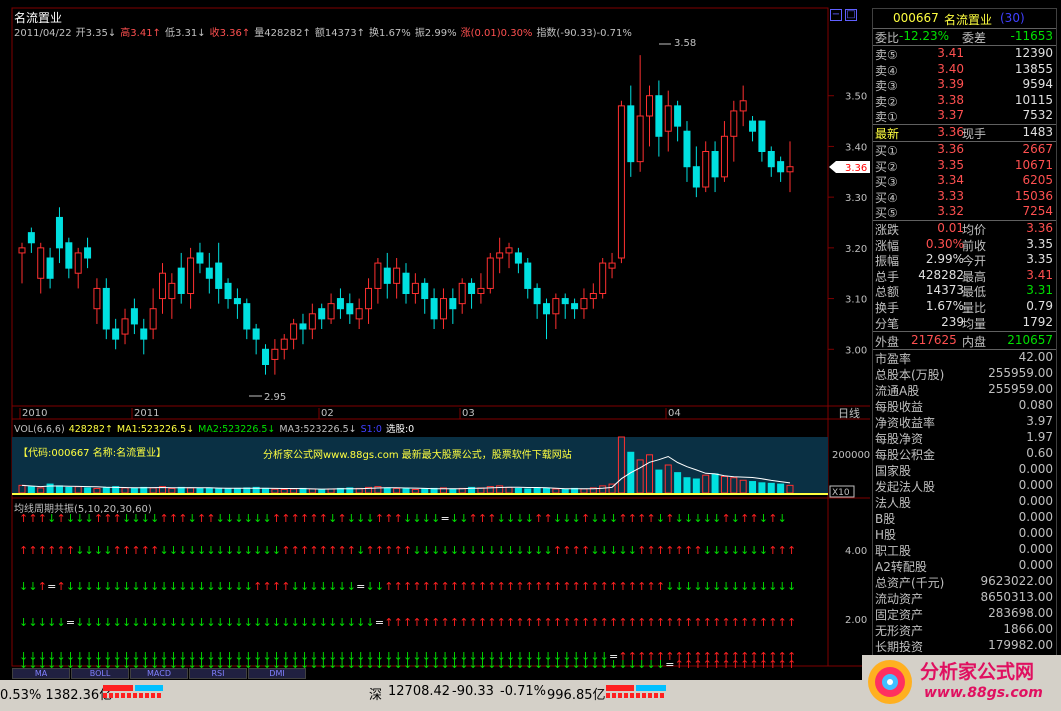 This screenshot has width=1061, height=711. Describe the element at coordinates (856, 620) in the screenshot. I see `resonance-axis-label-2: 2.00` at that location.